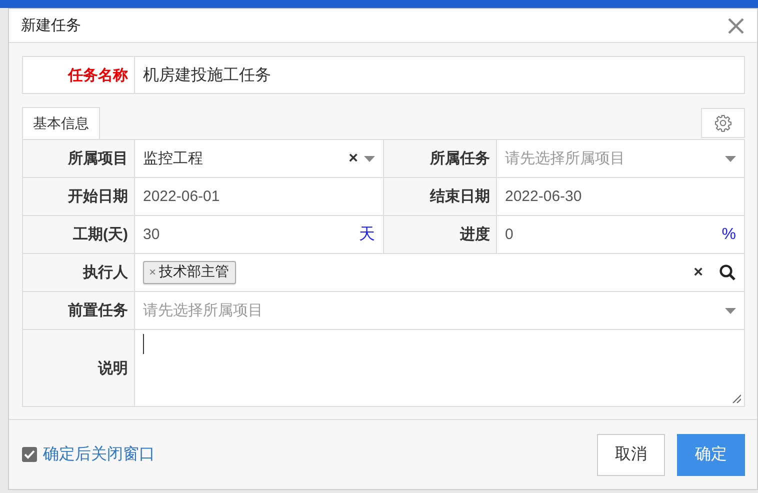 The image size is (758, 493). What do you see at coordinates (440, 235) in the screenshot?
I see `field-label: 进度` at bounding box center [440, 235].